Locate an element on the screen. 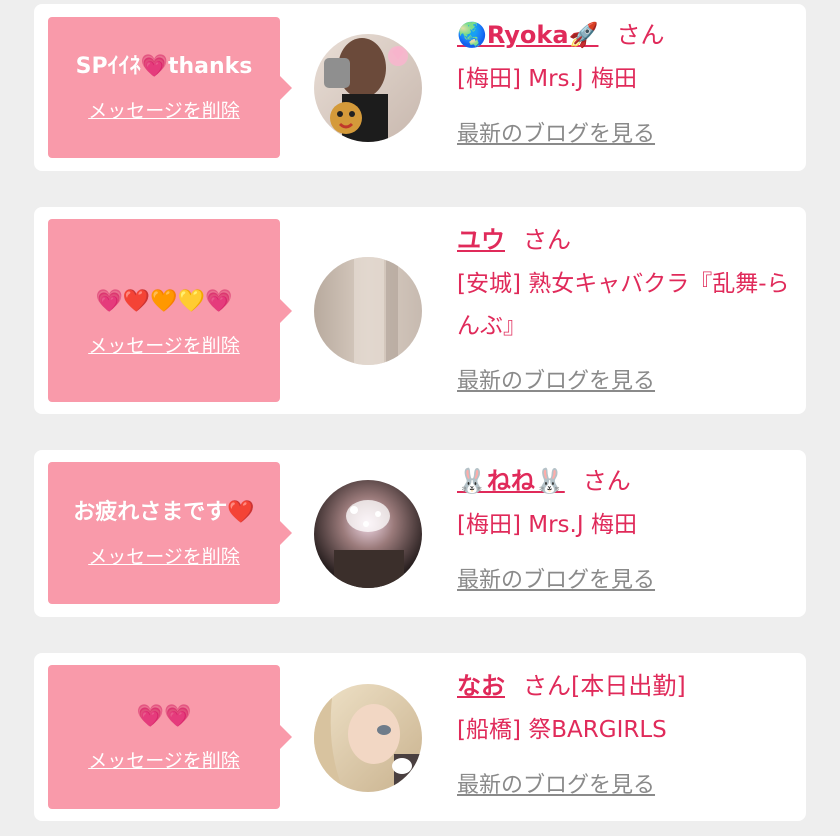 Image resolution: width=840 pixels, height=836 pixels. message-bubble: 💗❤️🧡💛💗 メッセージを削除 is located at coordinates (170, 310).